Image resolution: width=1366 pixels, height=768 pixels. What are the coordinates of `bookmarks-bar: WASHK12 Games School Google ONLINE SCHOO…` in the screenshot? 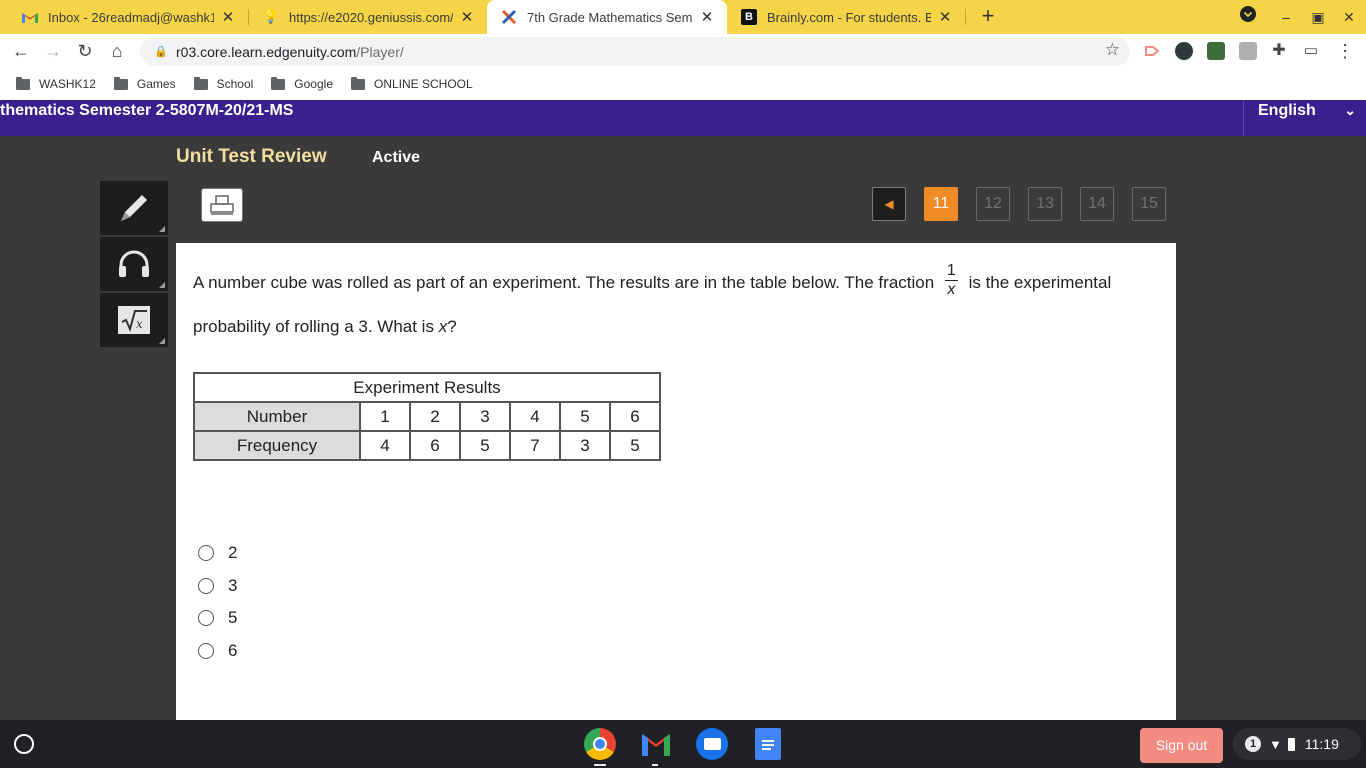 It's located at (683, 84).